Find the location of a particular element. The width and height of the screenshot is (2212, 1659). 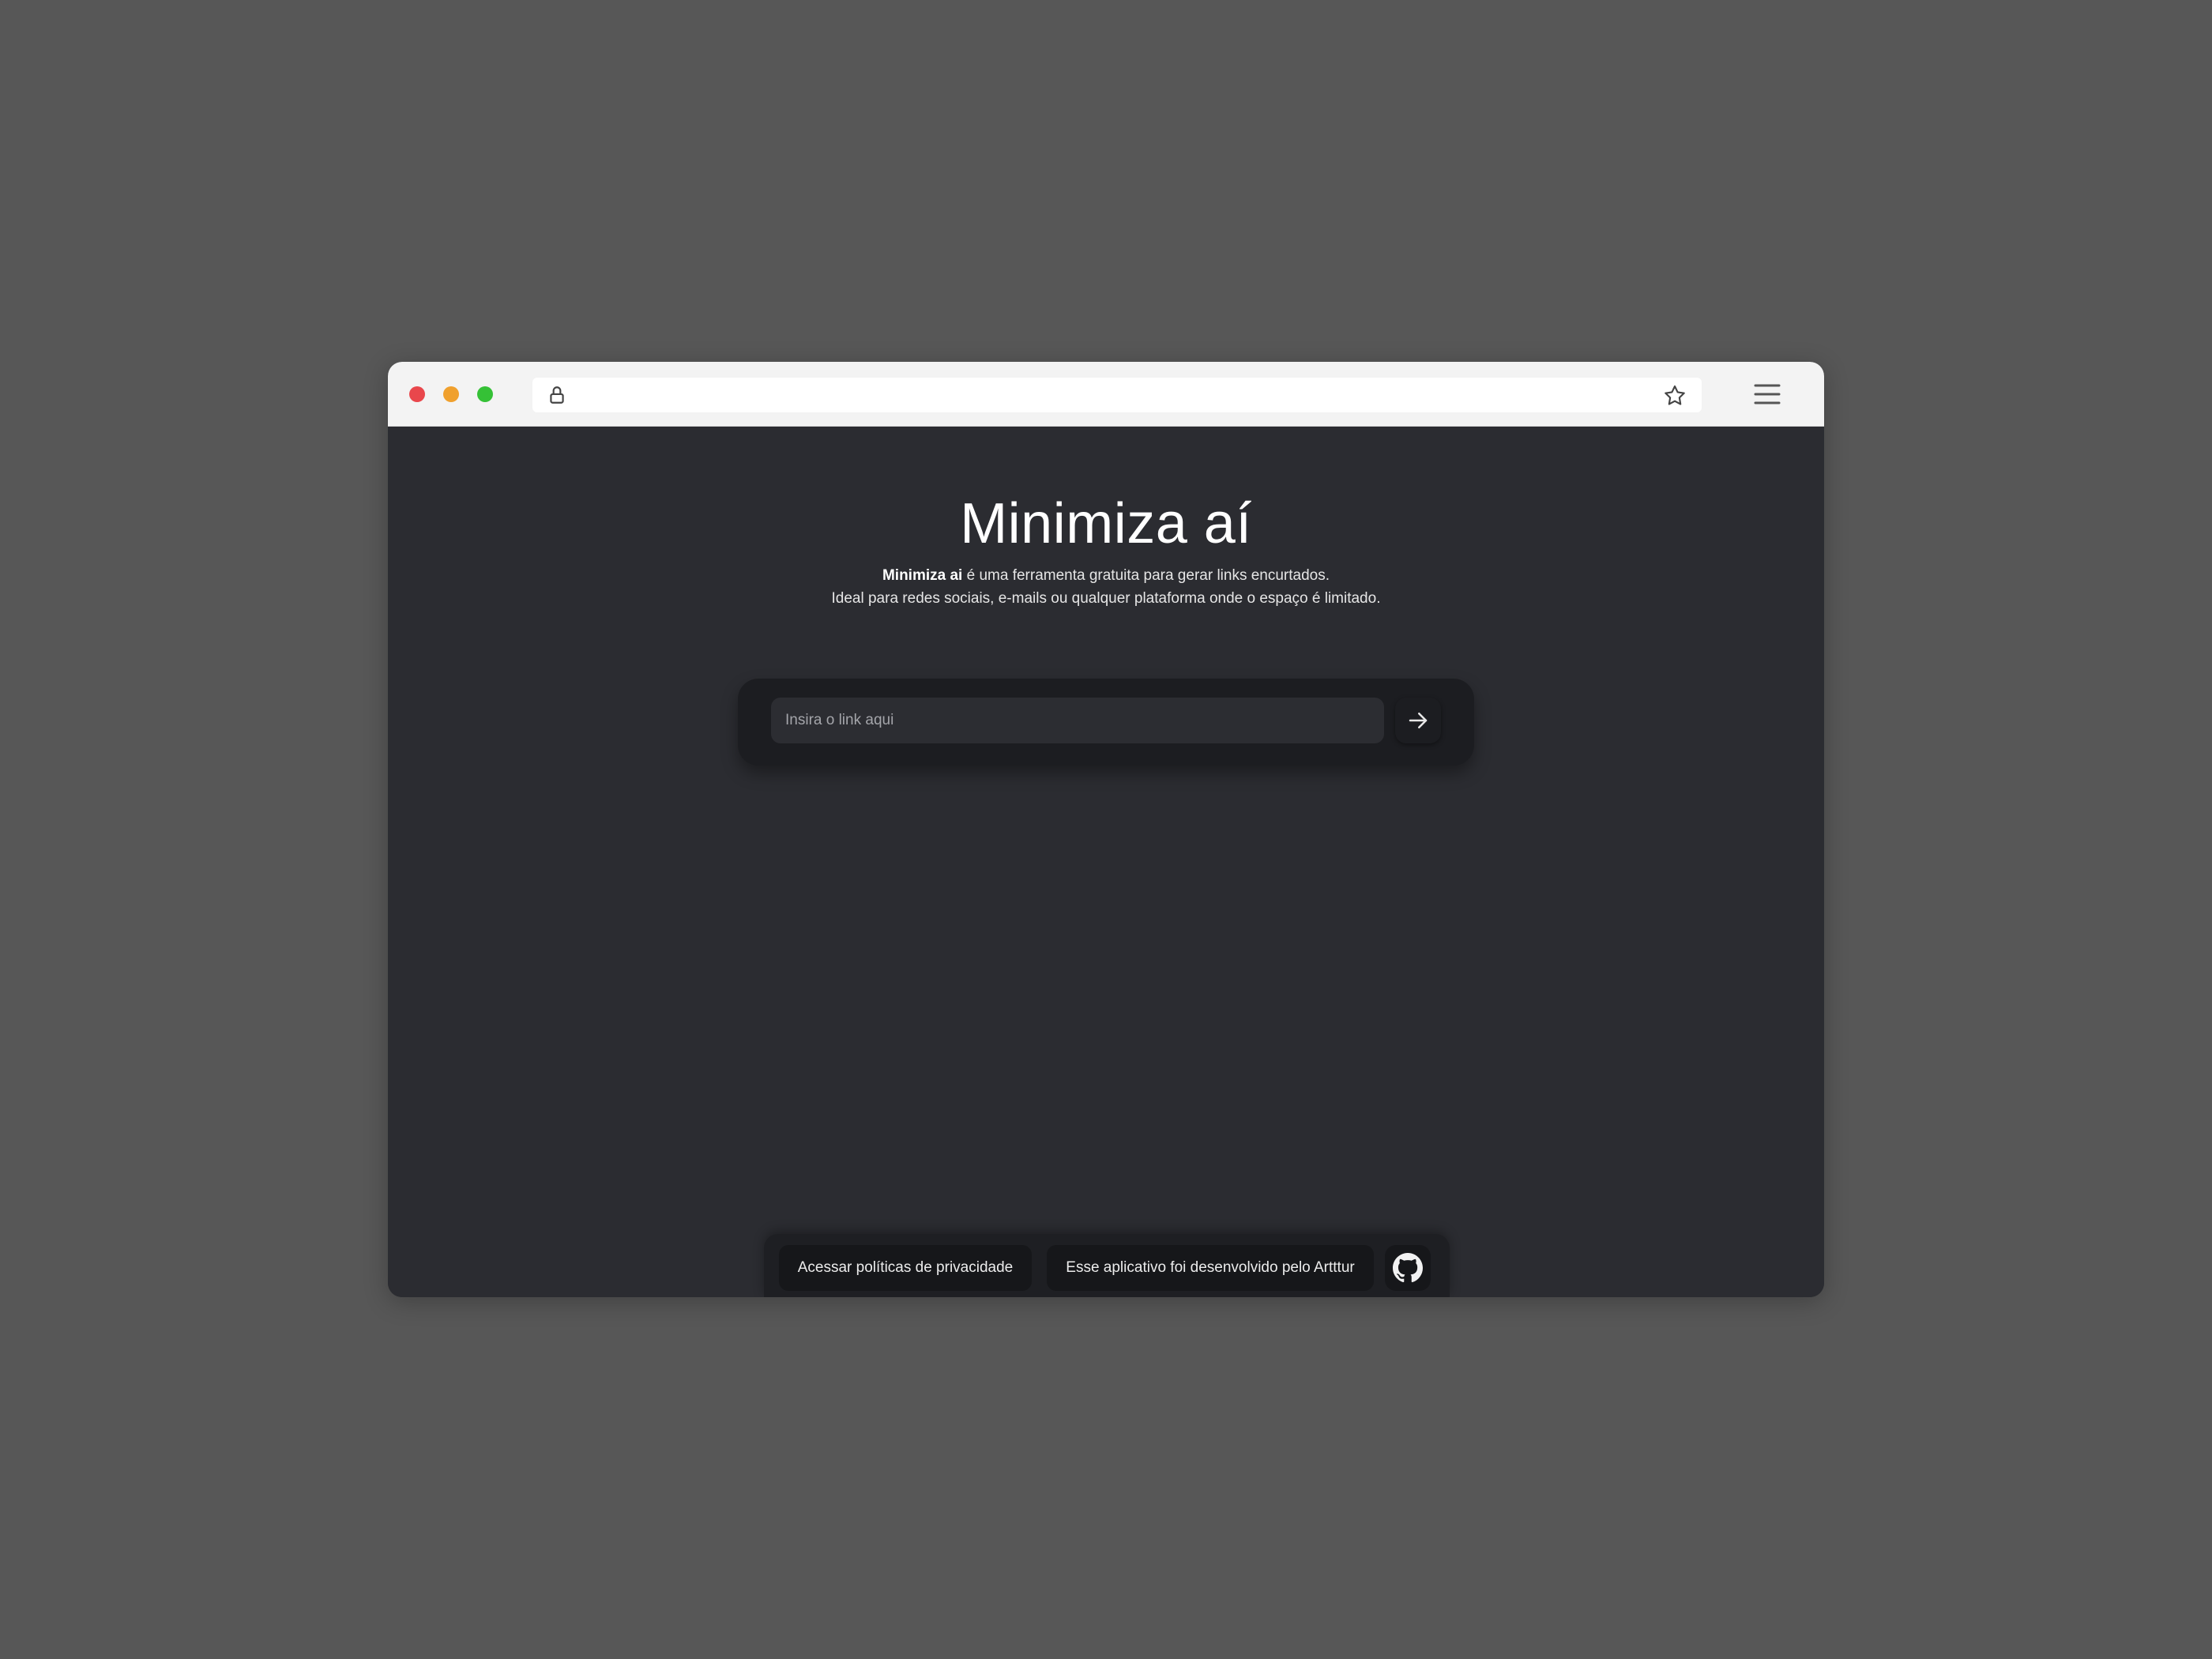

privacy-policy-button: Acessar políticas de privacidade is located at coordinates (906, 1268).